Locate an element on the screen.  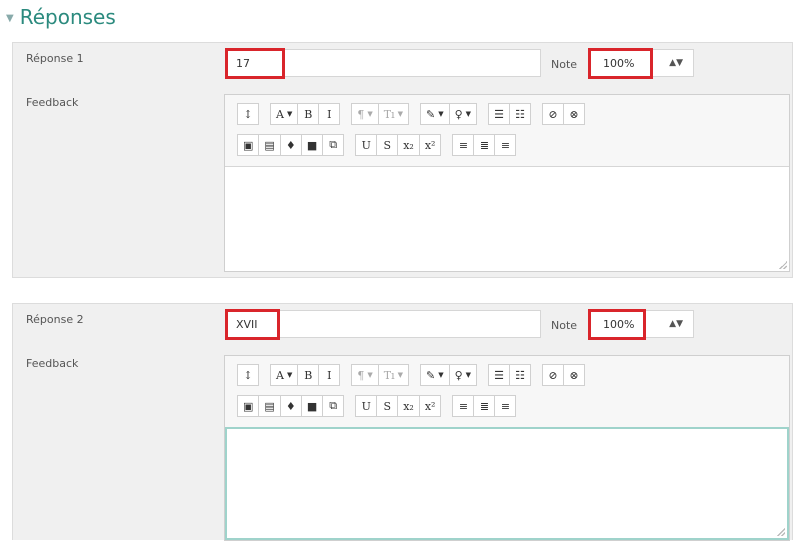
subscript-icon-glyph: x₂ is located at coordinates (408, 406).